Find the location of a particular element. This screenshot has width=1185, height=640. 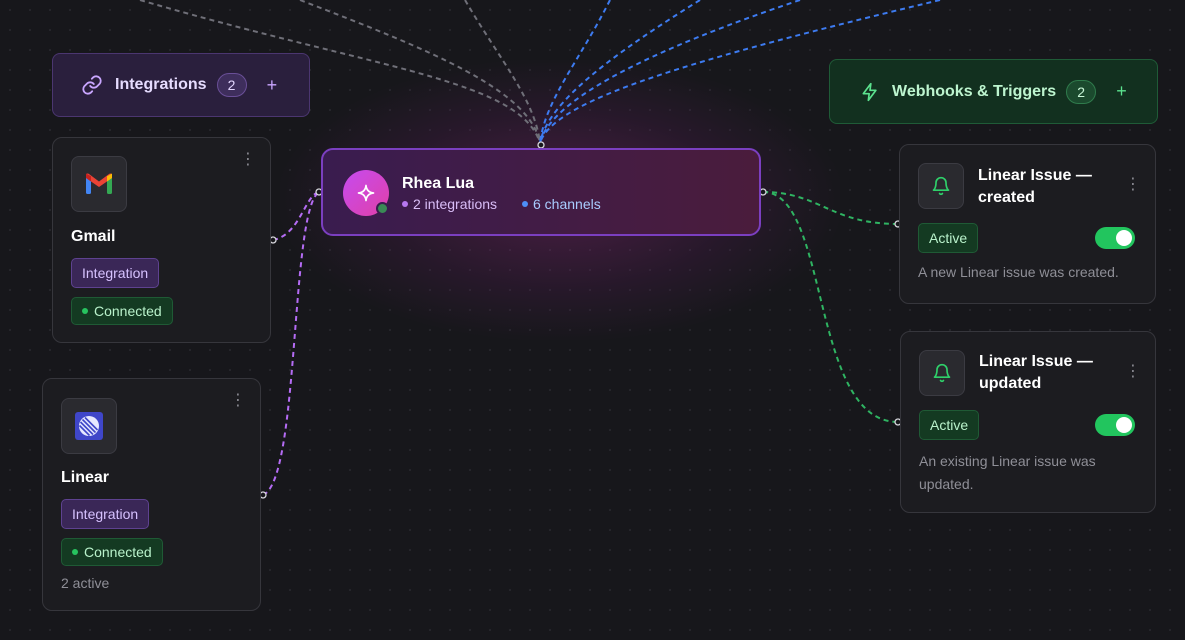

add-integration-button: + is located at coordinates (272, 85).